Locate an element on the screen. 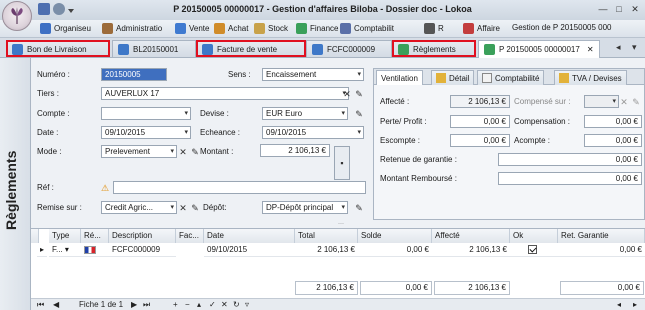 This screenshot has width=645, height=310. minimize-icon: — is located at coordinates (603, 9).